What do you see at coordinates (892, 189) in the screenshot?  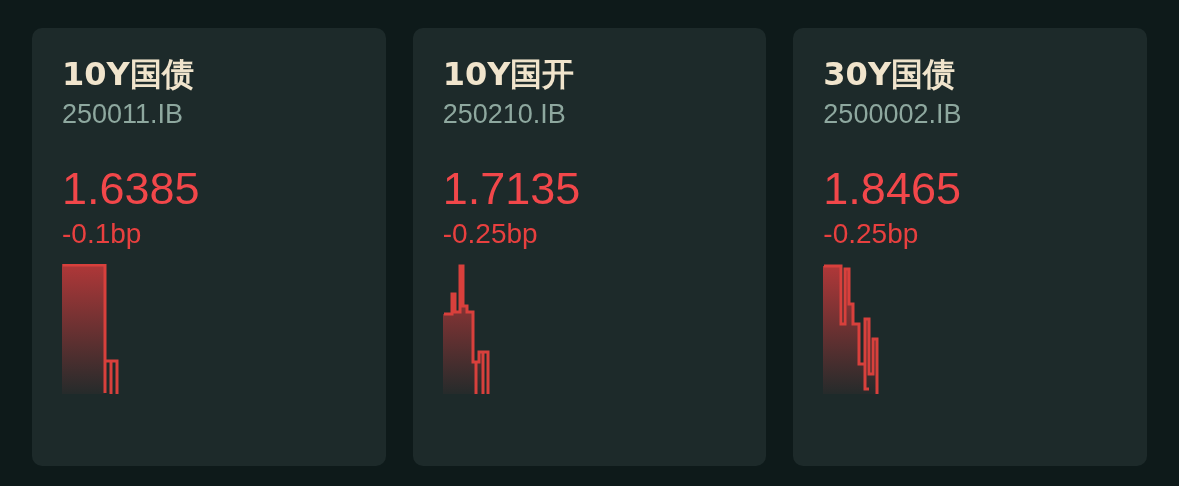 I see `yield-value: 1.8465` at bounding box center [892, 189].